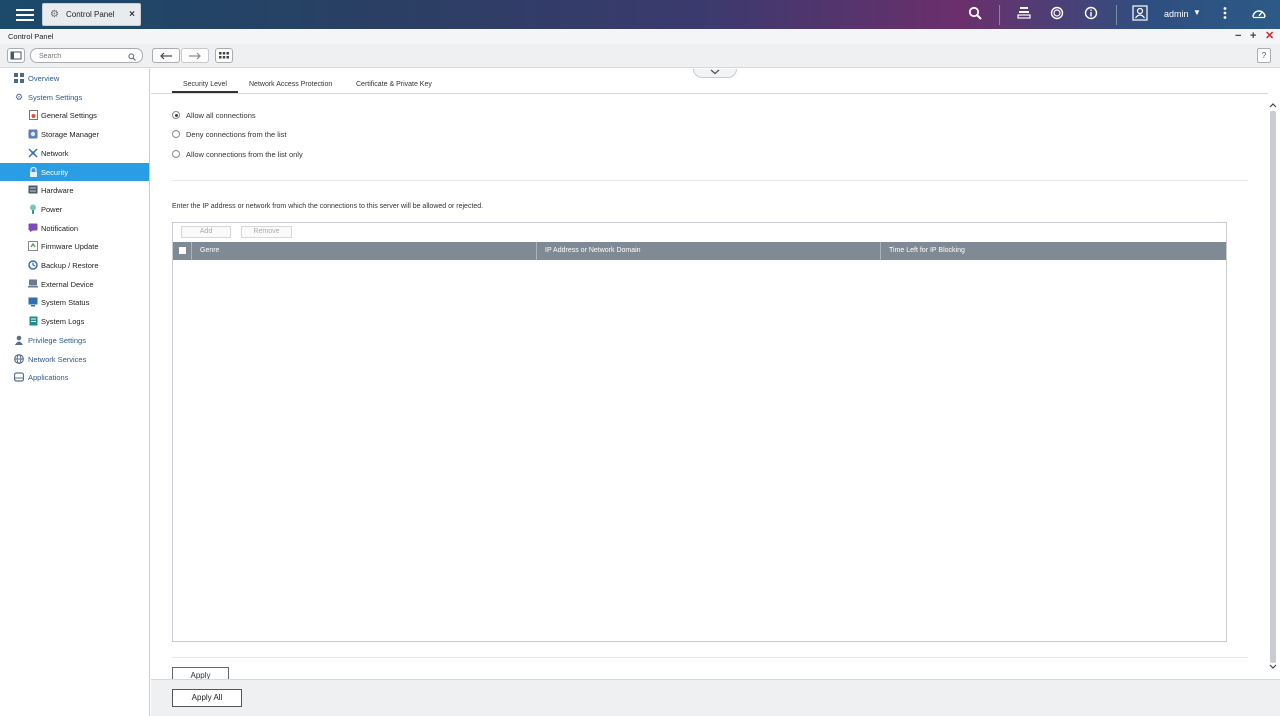 This screenshot has height=716, width=1280. I want to click on maximize-icon: +, so click(1253, 36).